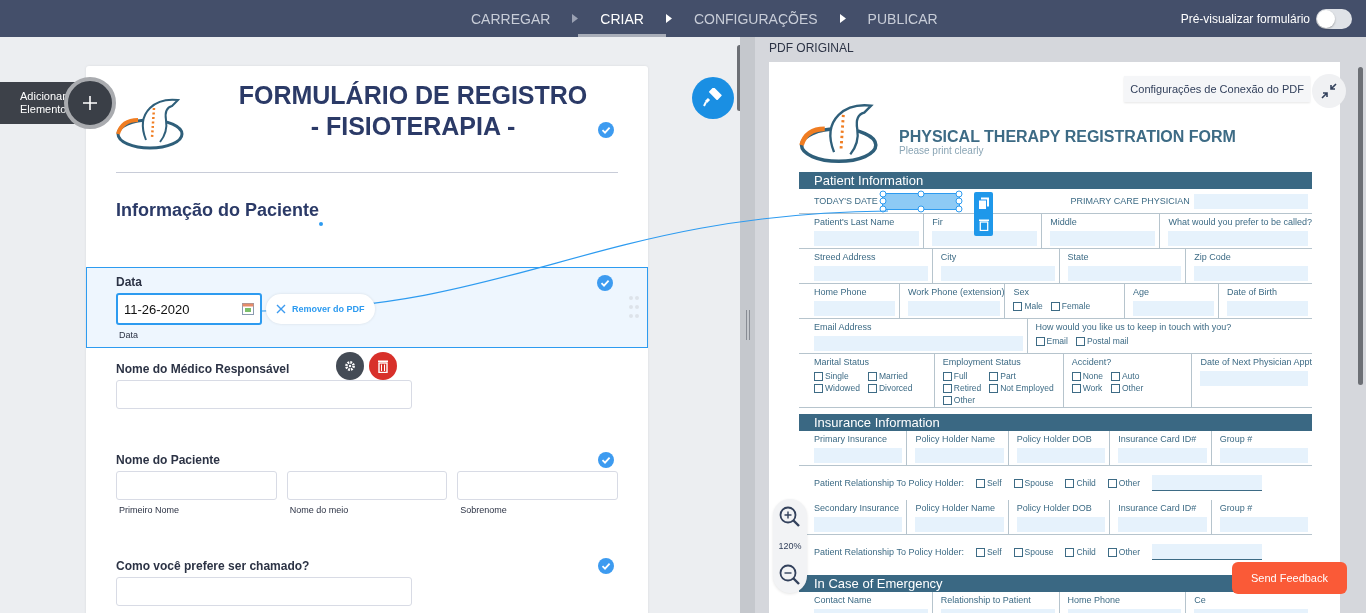  Describe the element at coordinates (851, 439) in the screenshot. I see `pdf-field-label: Primary Insurance` at that location.